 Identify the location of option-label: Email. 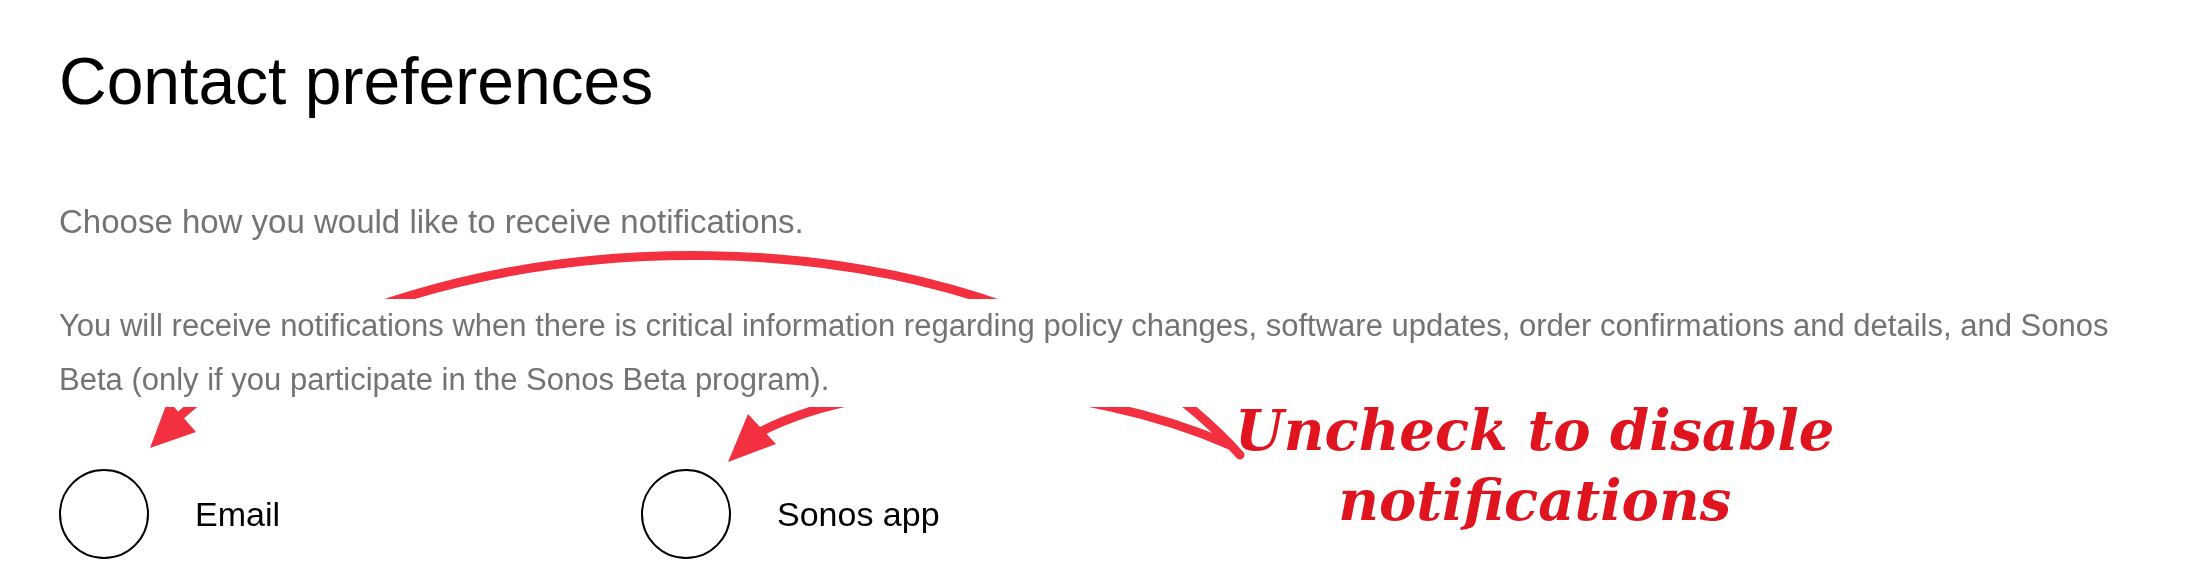
(238, 514).